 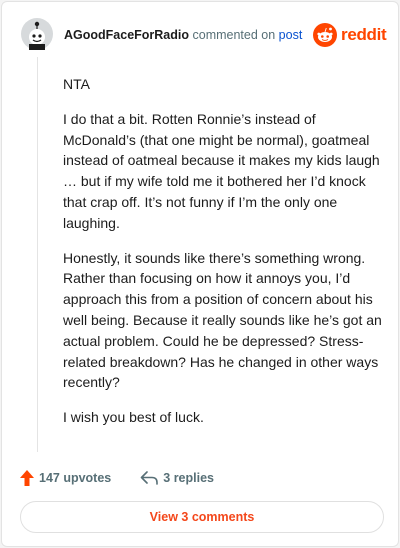 What do you see at coordinates (291, 35) in the screenshot?
I see `post-link: post` at bounding box center [291, 35].